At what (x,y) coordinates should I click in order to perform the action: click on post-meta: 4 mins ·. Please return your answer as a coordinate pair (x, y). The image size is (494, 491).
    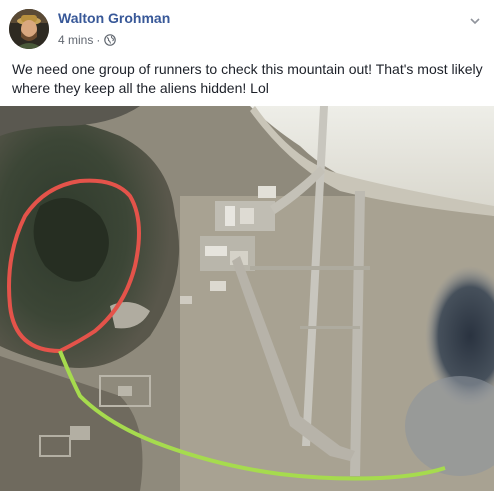
    Looking at the image, I should click on (87, 40).